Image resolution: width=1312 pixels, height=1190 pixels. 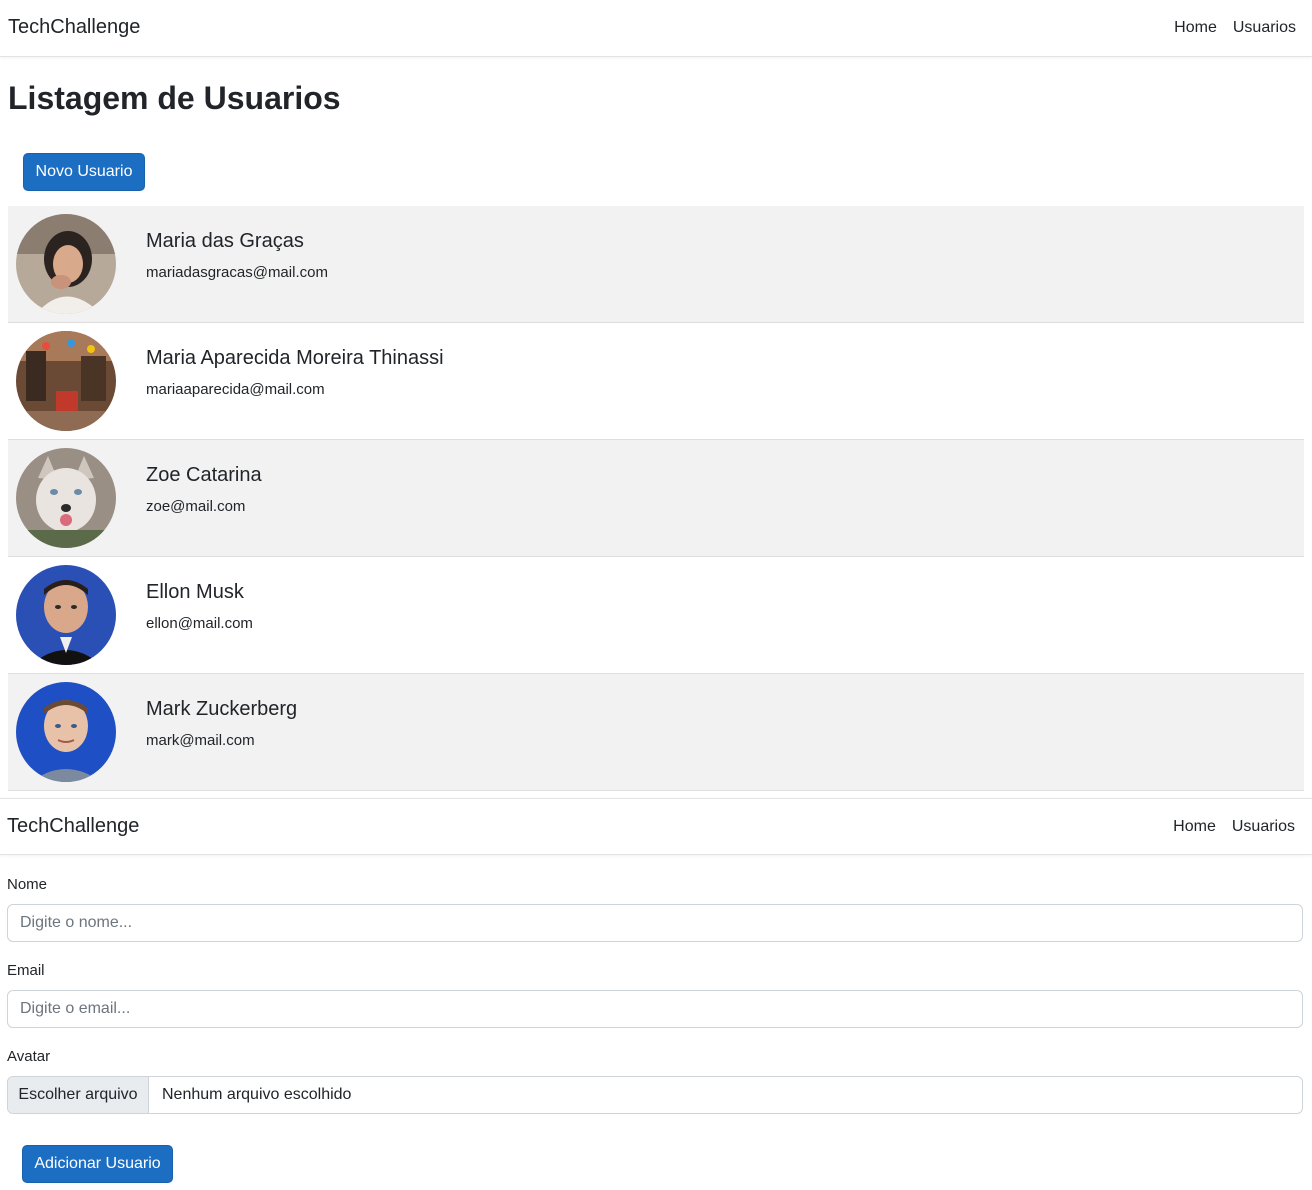 What do you see at coordinates (174, 98) in the screenshot?
I see `page-title: Listagem de Usuarios` at bounding box center [174, 98].